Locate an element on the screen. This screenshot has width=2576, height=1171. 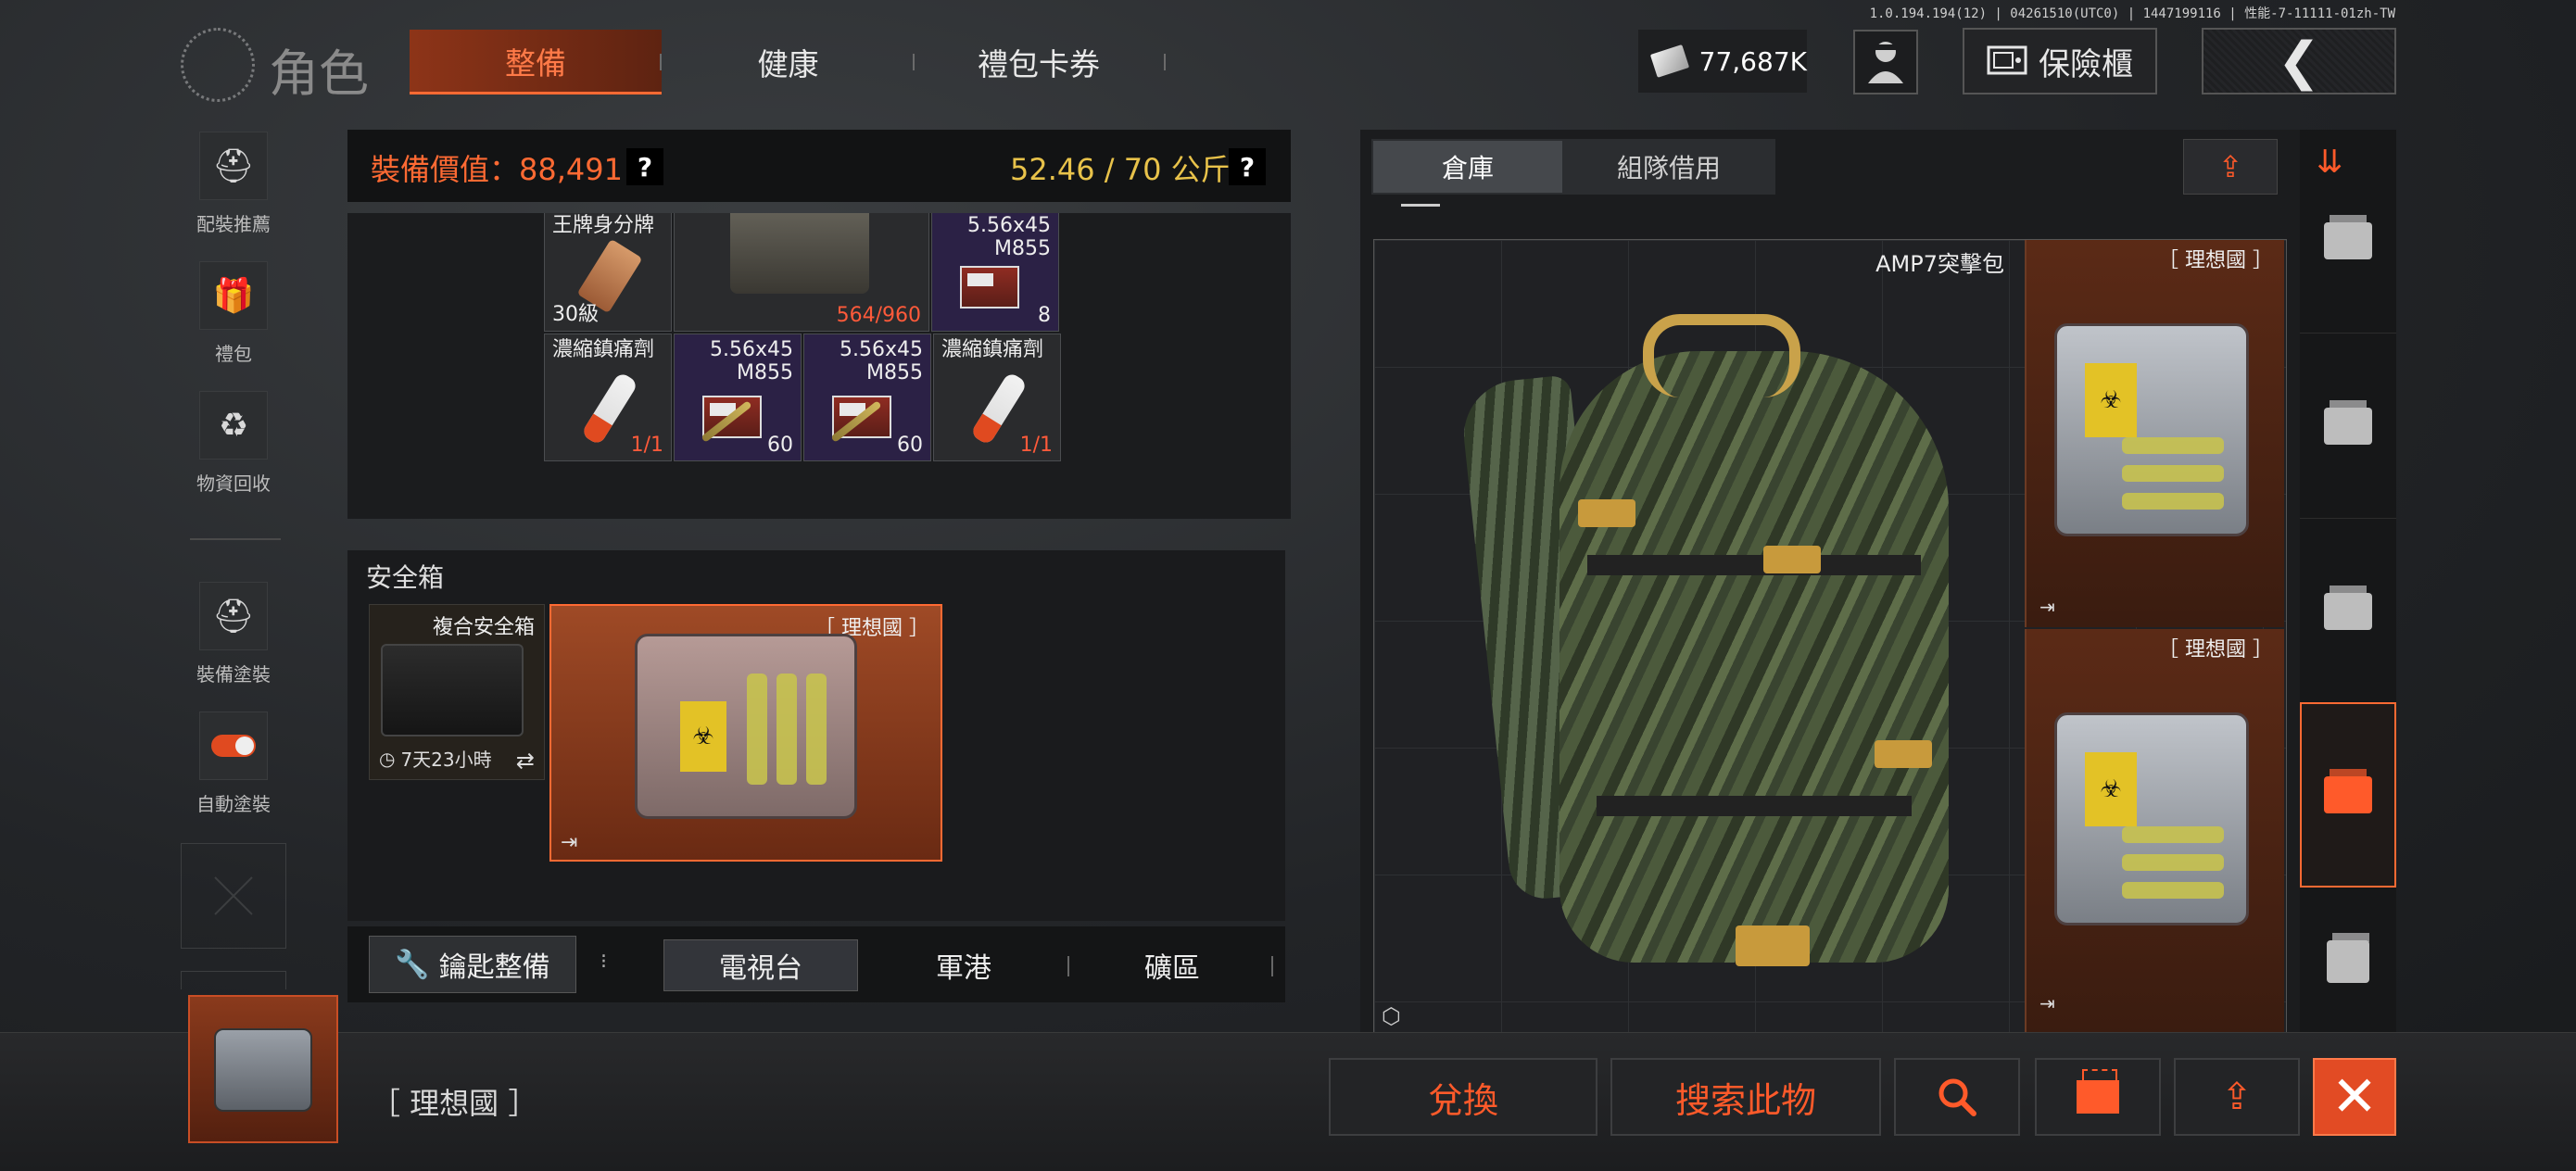
stash-box-icon is located at coordinates (2098, 1091).